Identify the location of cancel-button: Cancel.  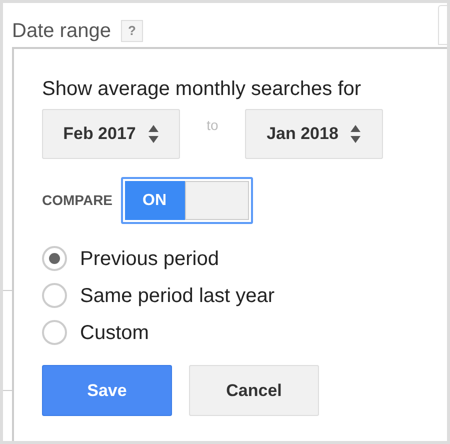
(254, 390).